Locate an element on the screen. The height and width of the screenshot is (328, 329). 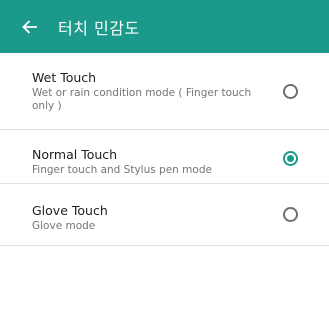
glove-touch-radio is located at coordinates (290, 214).